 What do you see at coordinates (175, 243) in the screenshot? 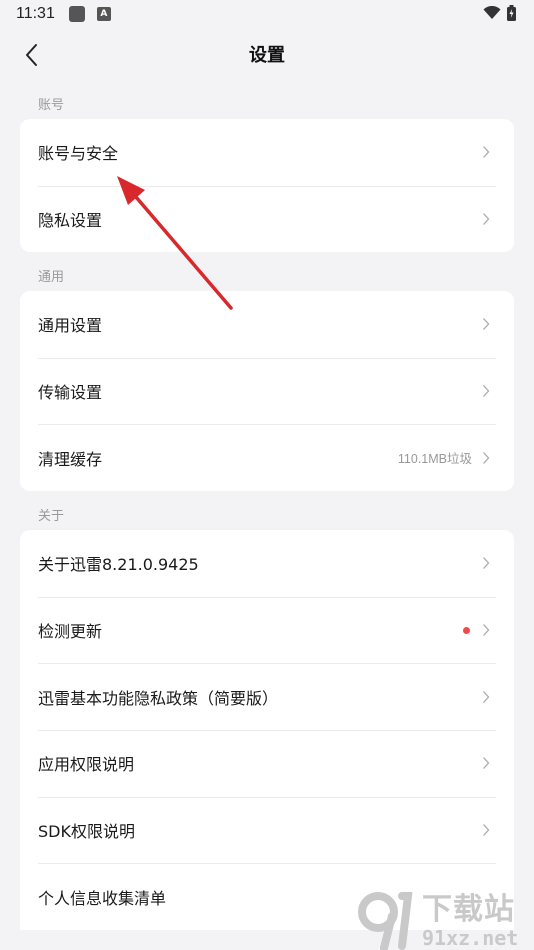
I see `annotation-arrow` at bounding box center [175, 243].